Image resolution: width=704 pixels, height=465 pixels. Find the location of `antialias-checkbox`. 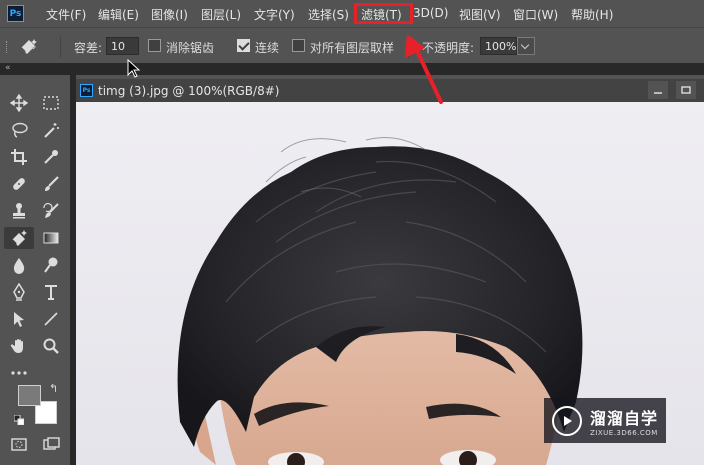

antialias-checkbox is located at coordinates (154, 45).